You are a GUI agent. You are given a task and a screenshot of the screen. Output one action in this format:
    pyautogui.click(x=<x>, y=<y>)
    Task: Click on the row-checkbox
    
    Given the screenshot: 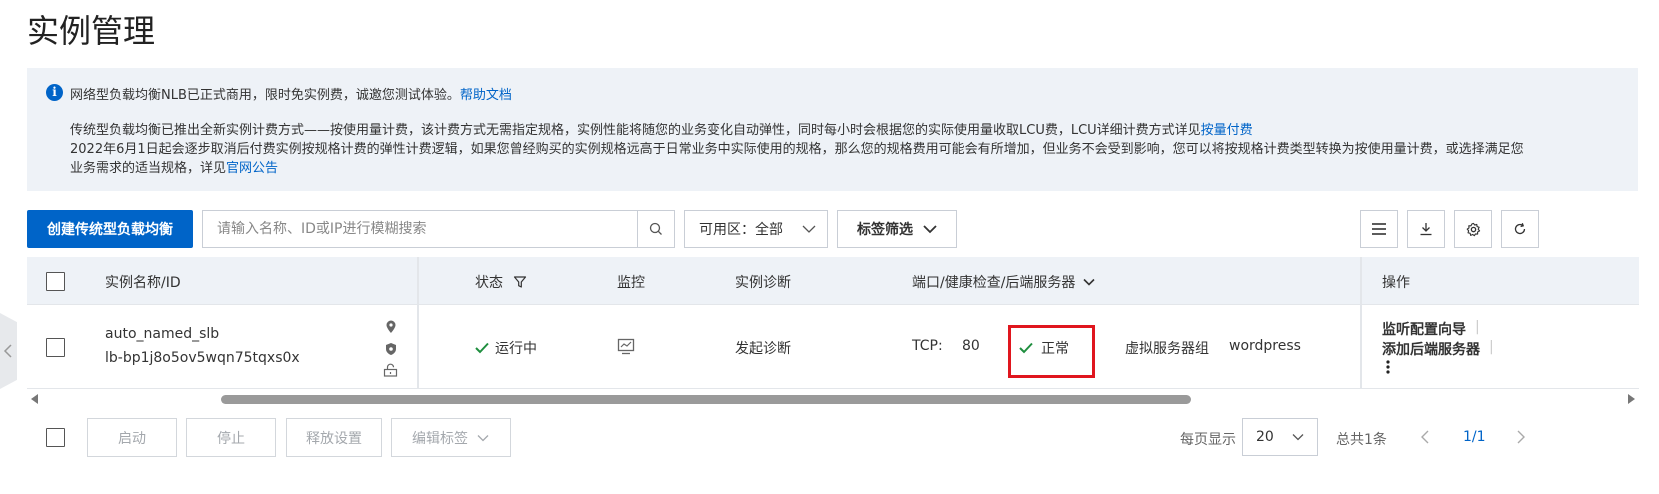 What is the action you would take?
    pyautogui.click(x=55, y=347)
    